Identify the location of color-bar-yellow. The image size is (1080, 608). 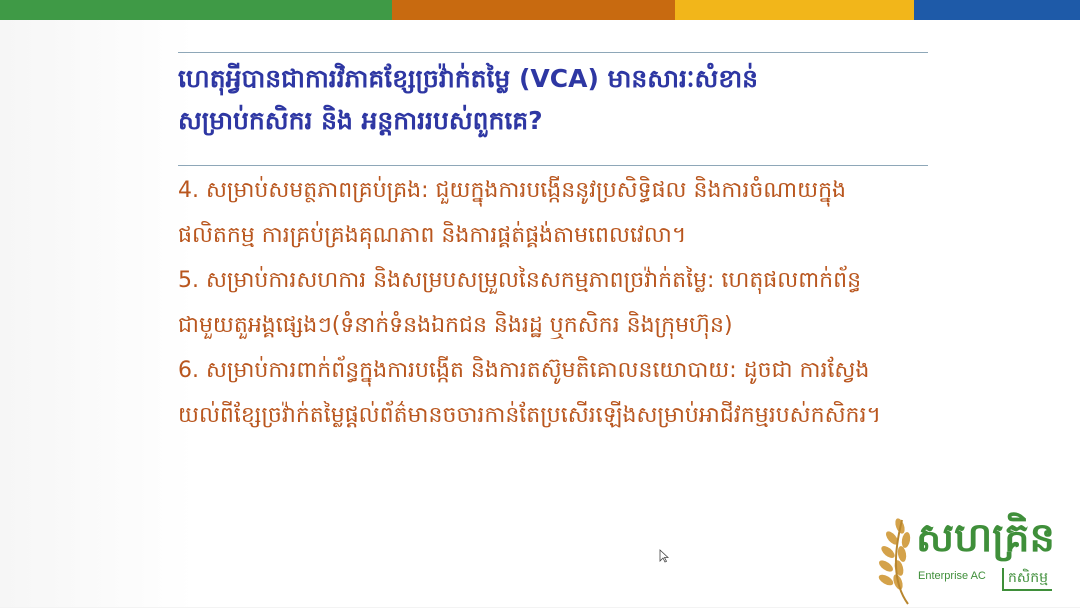
(794, 10).